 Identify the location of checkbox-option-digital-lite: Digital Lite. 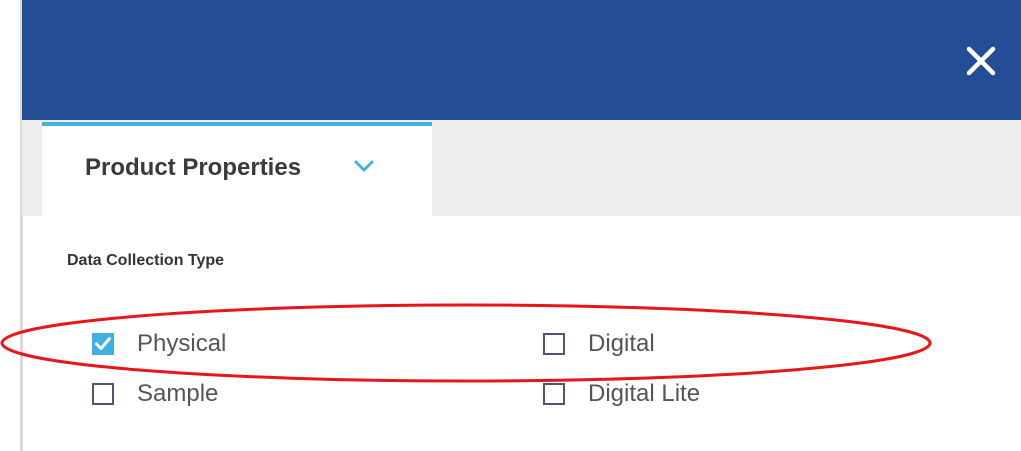
(621, 394).